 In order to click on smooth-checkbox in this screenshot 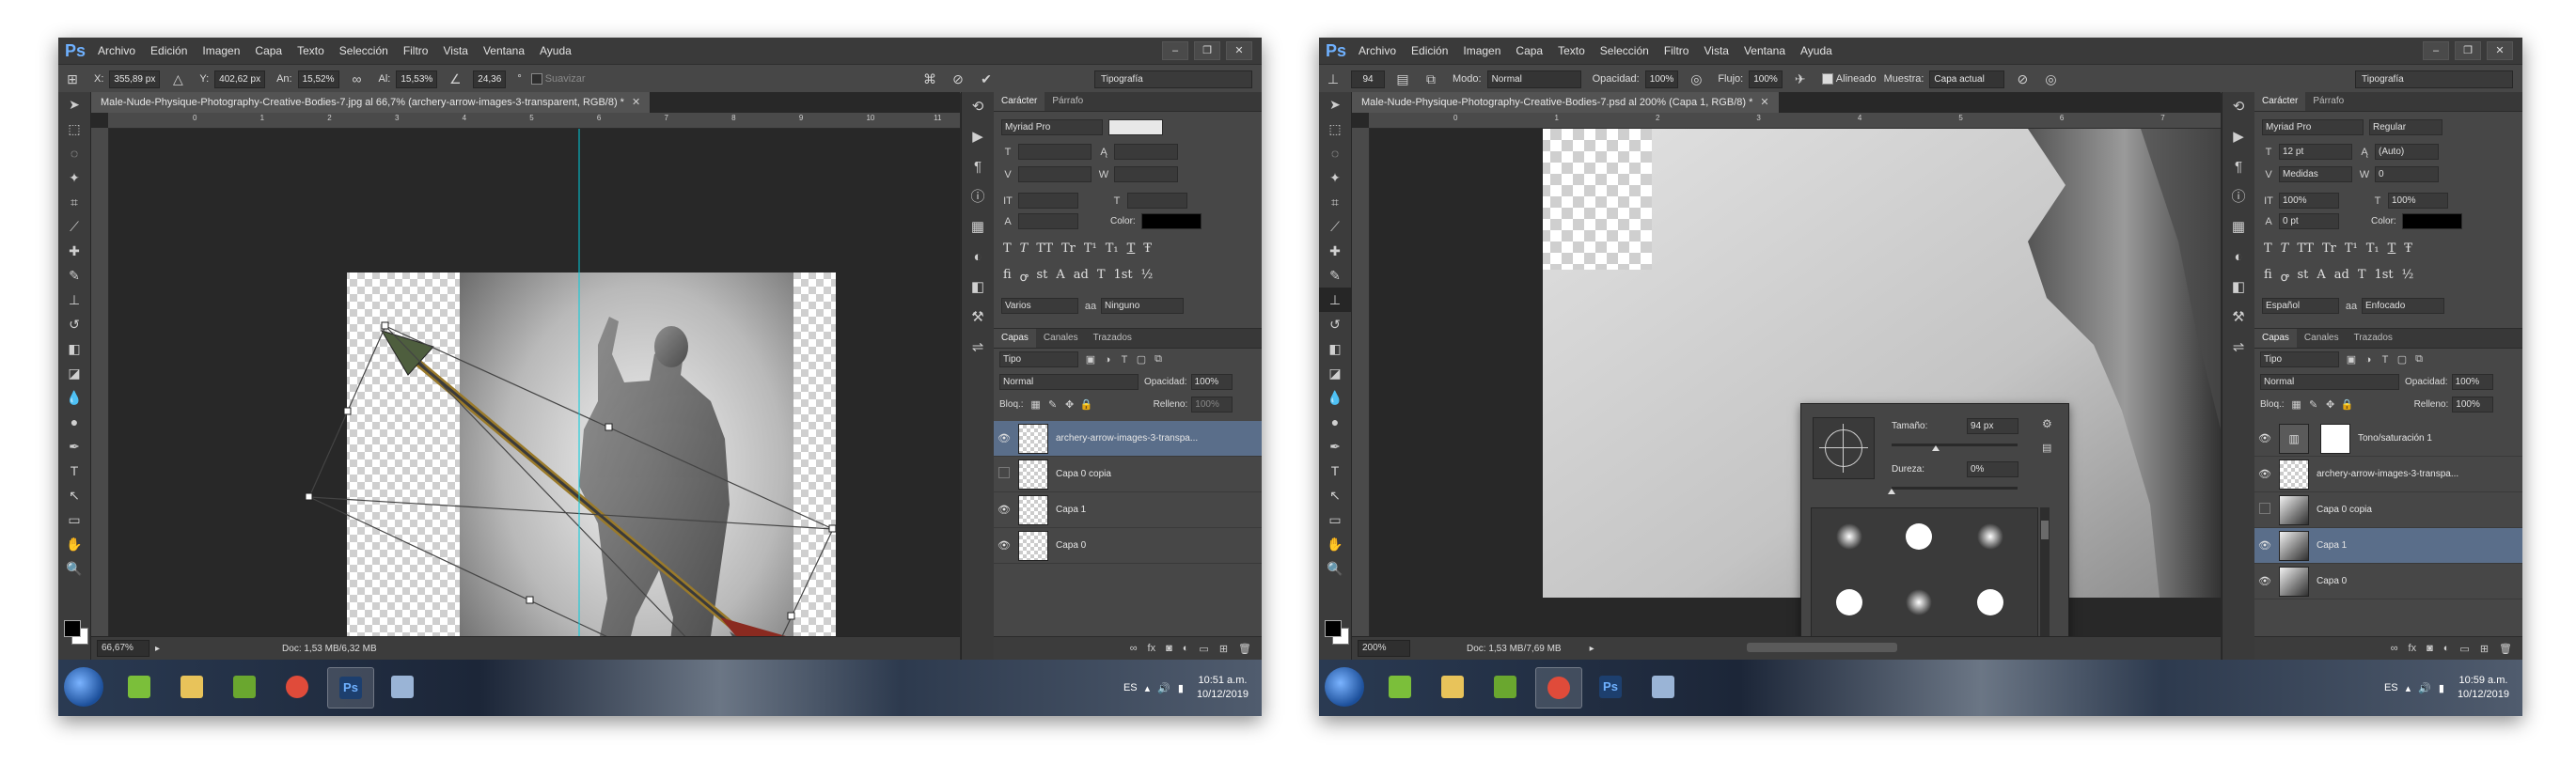, I will do `click(536, 79)`.